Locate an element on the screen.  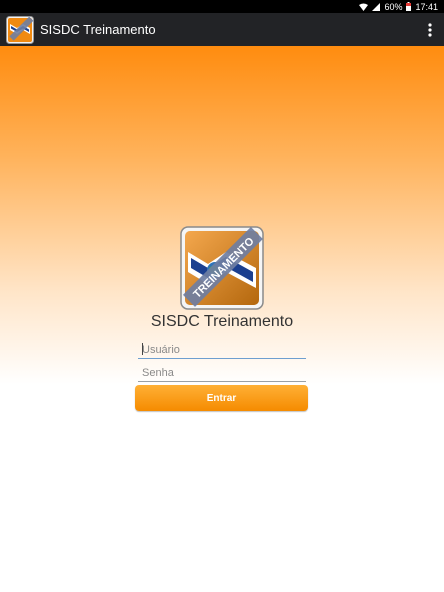
text-cursor is located at coordinates (142, 349).